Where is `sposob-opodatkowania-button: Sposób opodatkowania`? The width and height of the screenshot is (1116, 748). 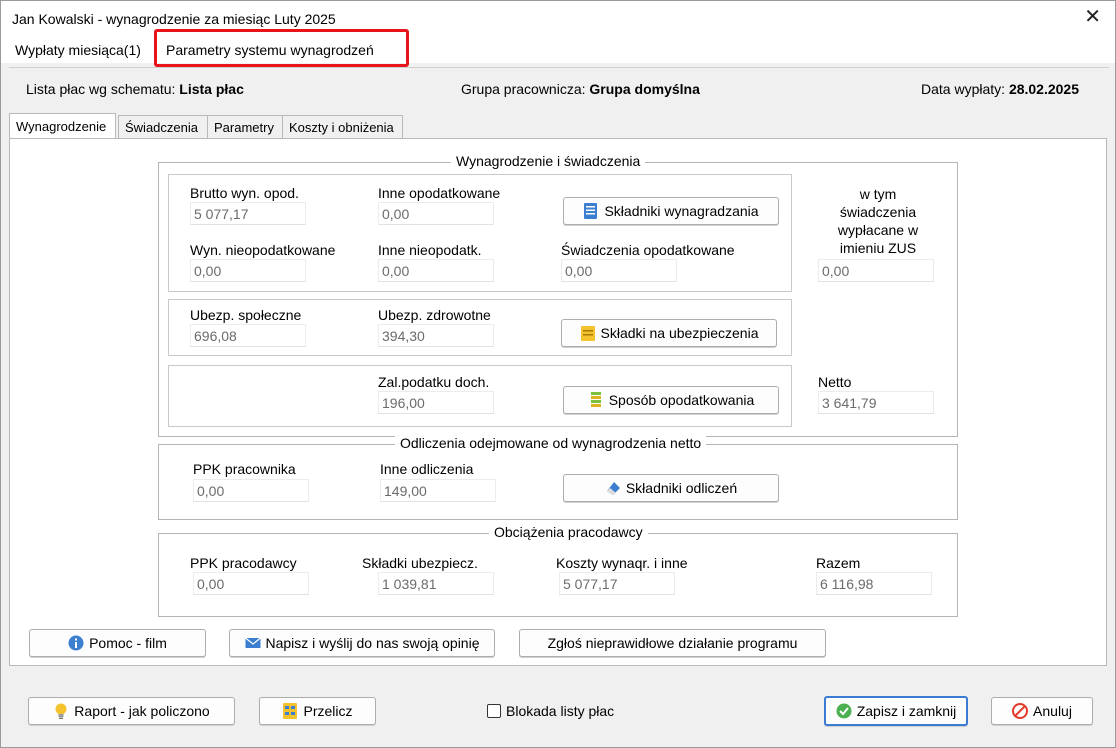
sposob-opodatkowania-button: Sposób opodatkowania is located at coordinates (671, 400).